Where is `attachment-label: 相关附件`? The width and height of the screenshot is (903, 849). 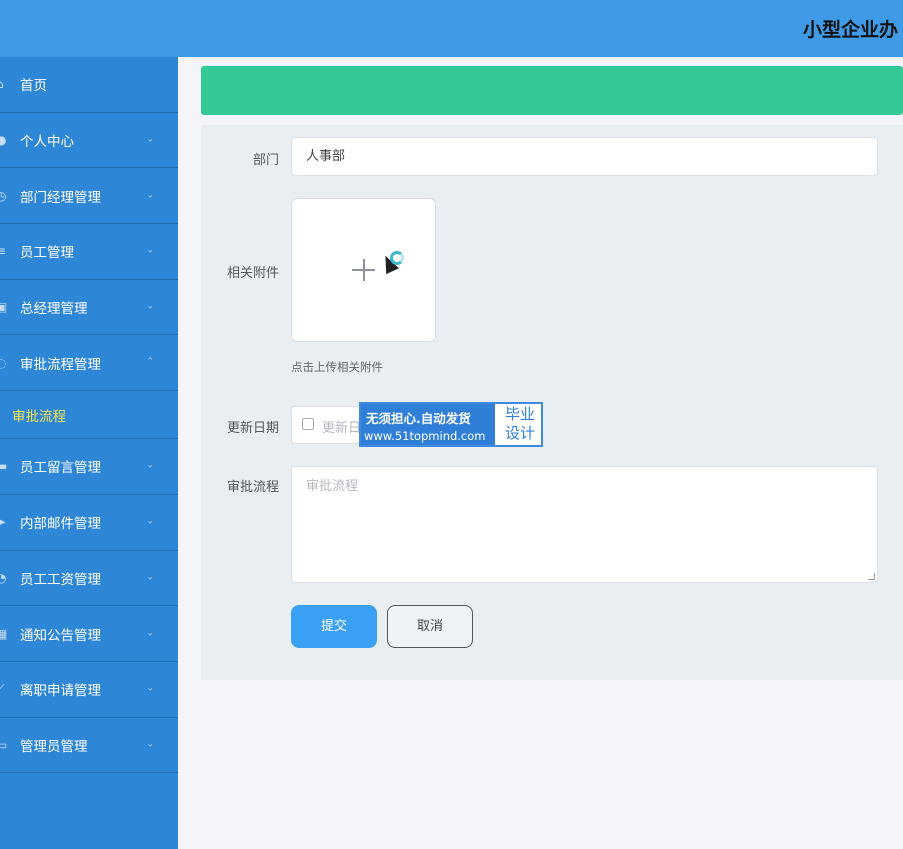 attachment-label: 相关附件 is located at coordinates (252, 273).